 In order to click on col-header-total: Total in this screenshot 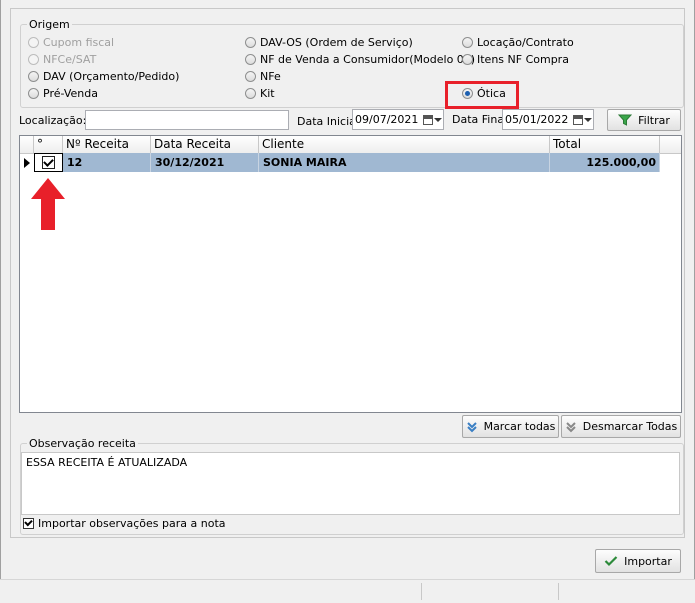, I will do `click(605, 144)`.